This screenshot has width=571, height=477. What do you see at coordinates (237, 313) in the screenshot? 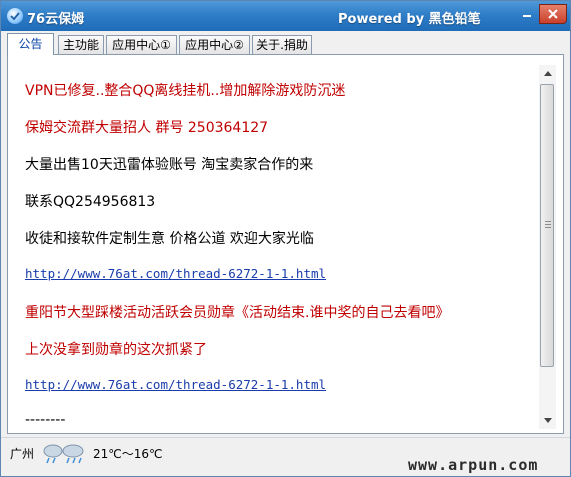
I see `notice-line: 重阳节大型踩楼活动活跃会员勋章《活动结束.谁中奖的自己去看吧》` at bounding box center [237, 313].